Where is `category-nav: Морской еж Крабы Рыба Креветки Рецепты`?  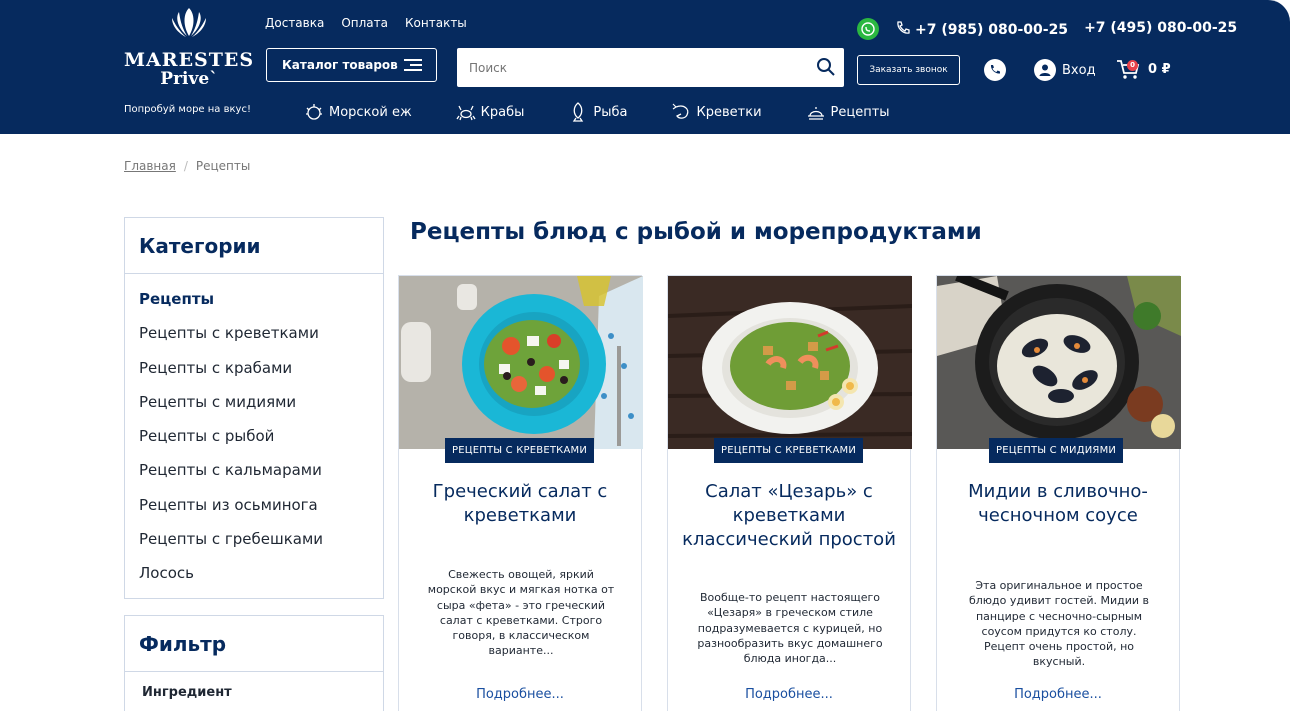
category-nav: Морской еж Крабы Рыба Креветки Рецепты is located at coordinates (619, 112).